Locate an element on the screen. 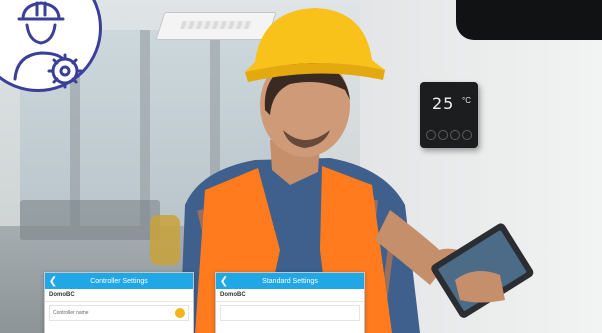 The height and width of the screenshot is (333, 602). row-label: Controller name is located at coordinates (71, 313).